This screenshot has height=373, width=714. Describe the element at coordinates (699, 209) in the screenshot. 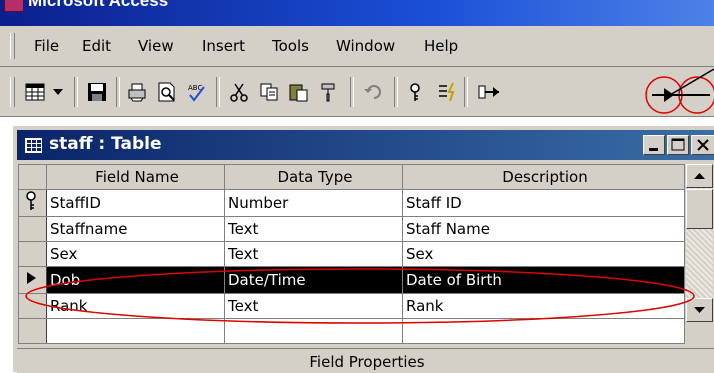

I see `scroll-thumb` at that location.